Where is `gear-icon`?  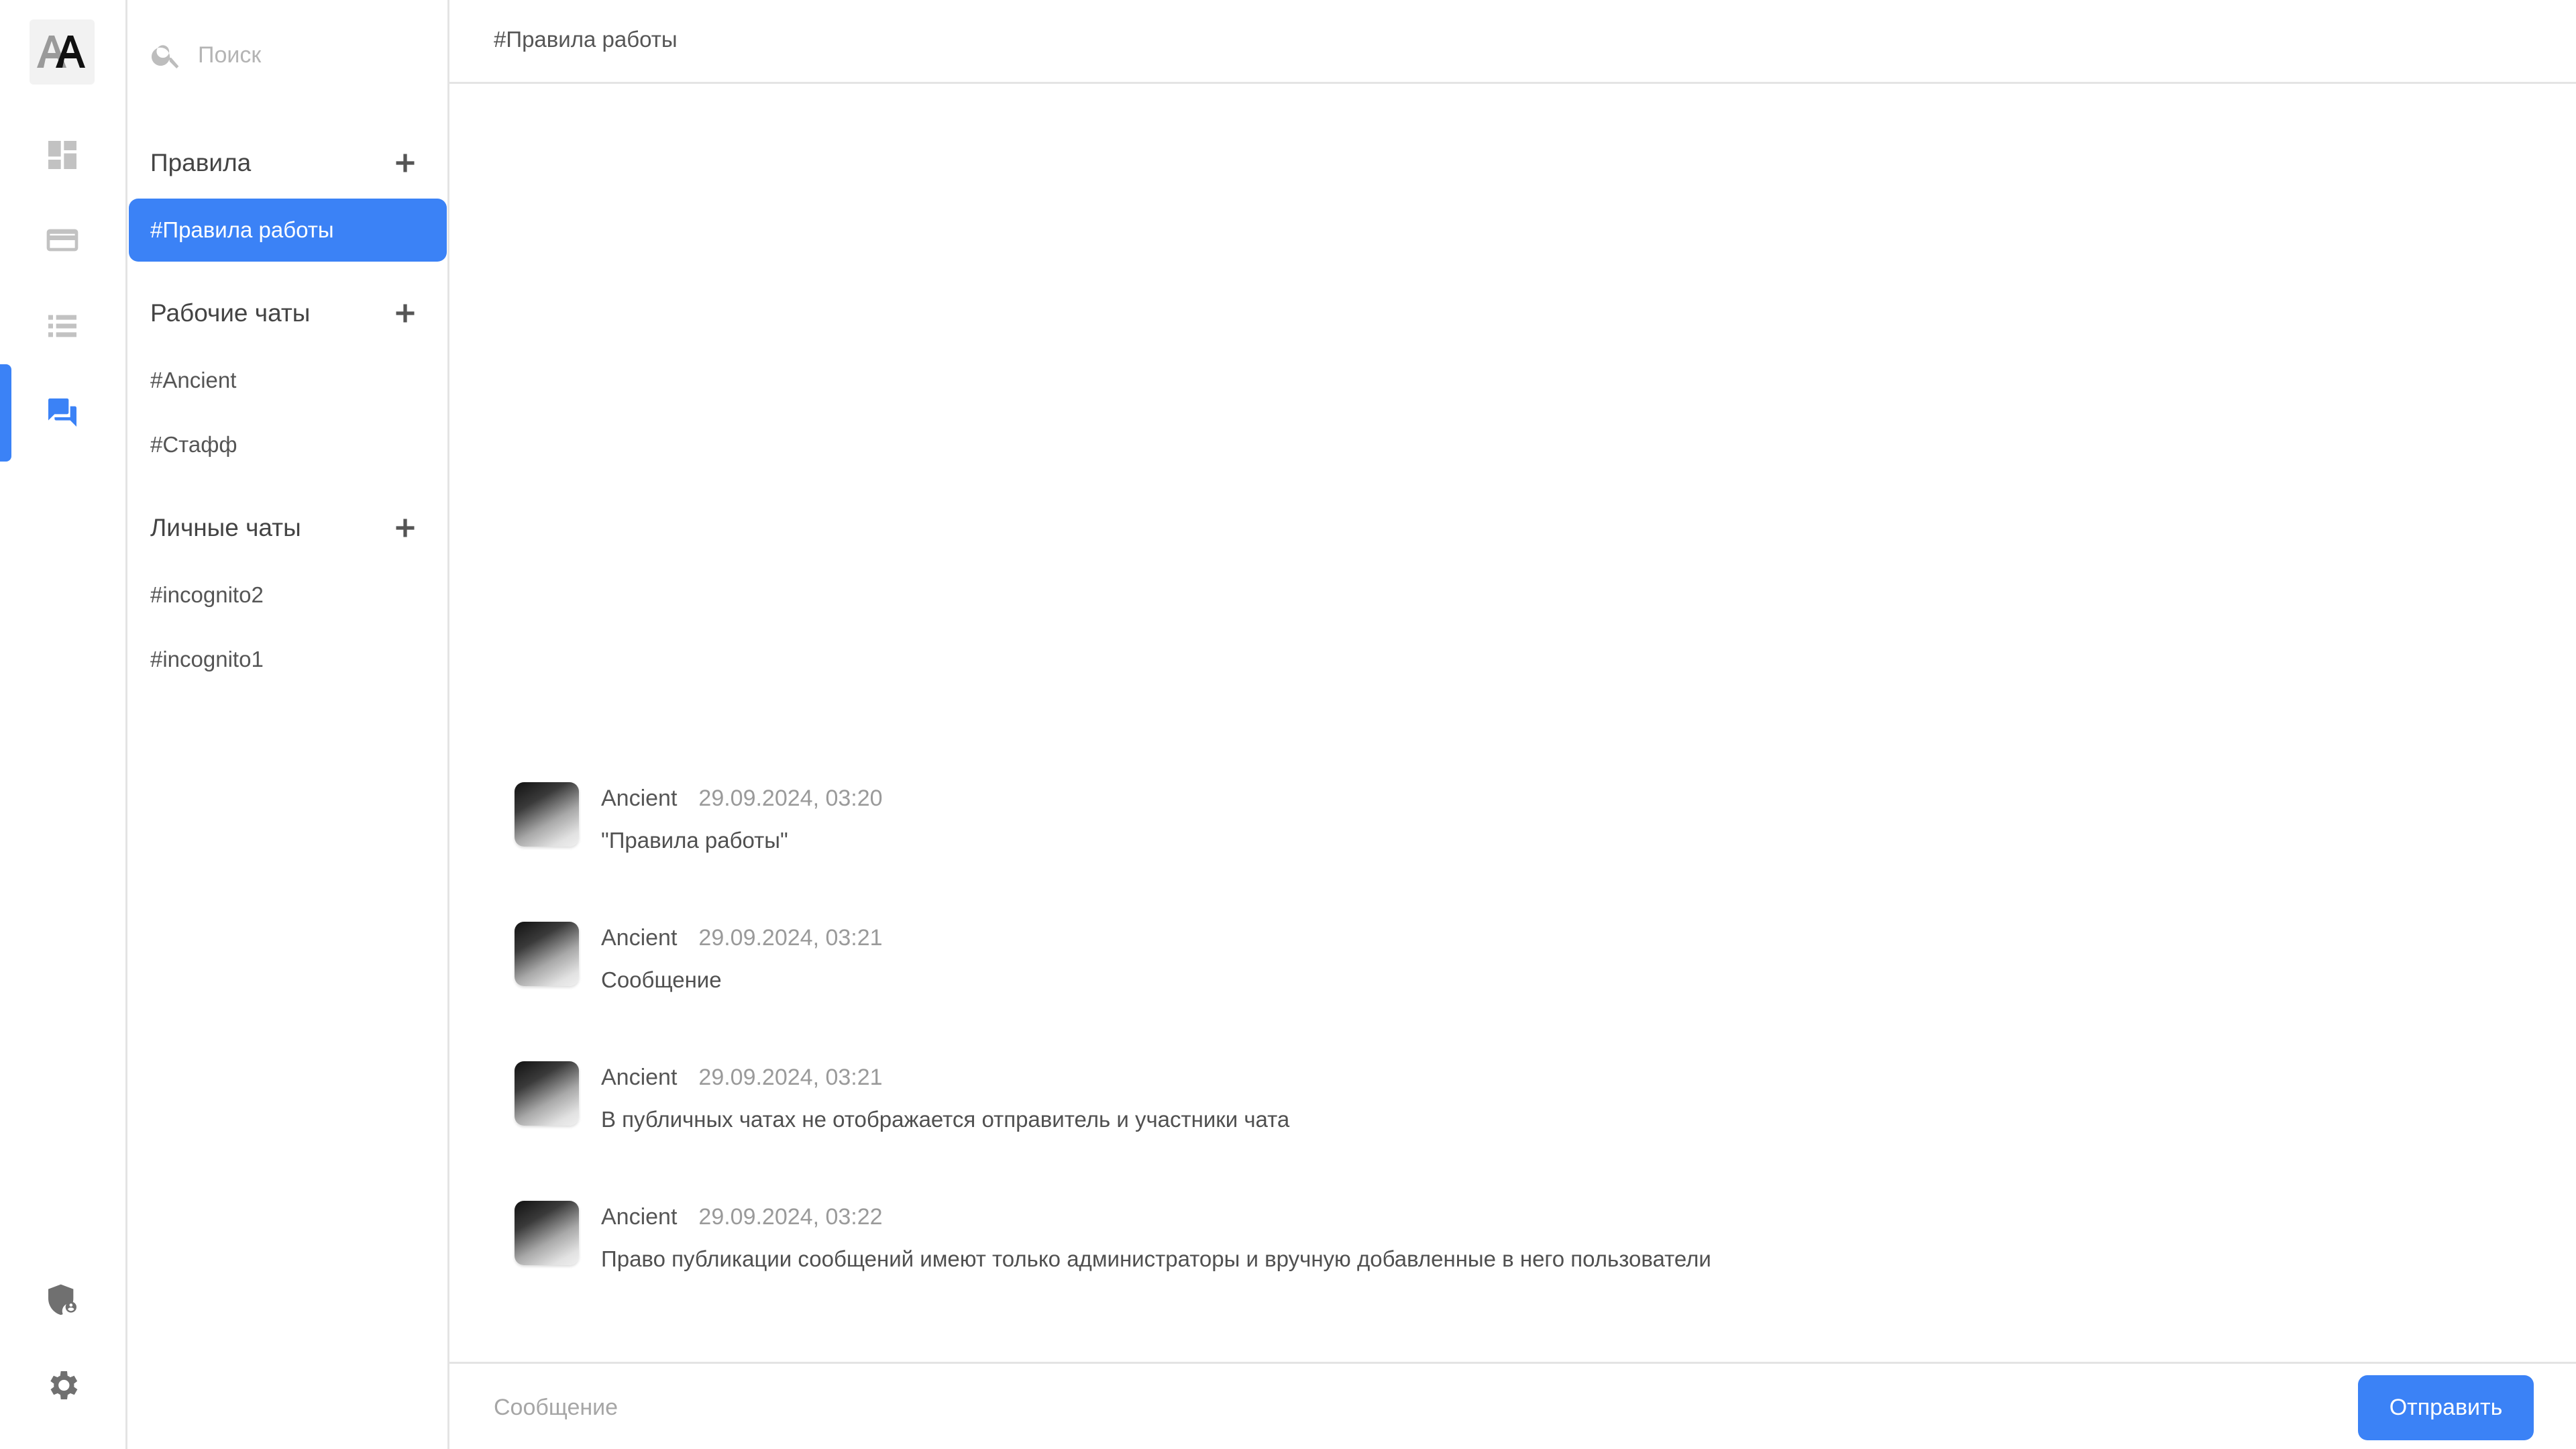 gear-icon is located at coordinates (64, 1385).